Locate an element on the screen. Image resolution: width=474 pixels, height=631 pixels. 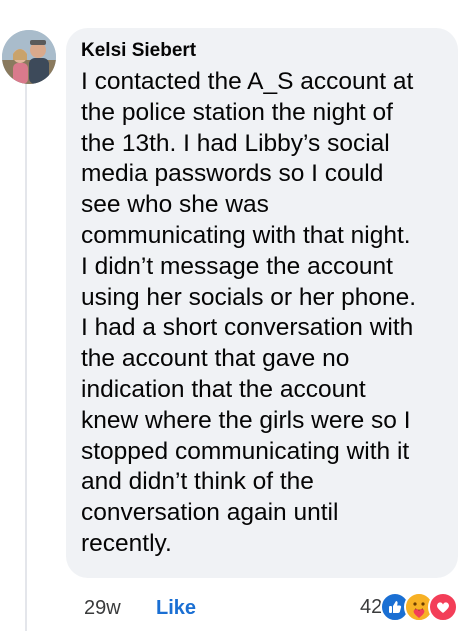
love-icon is located at coordinates (443, 607).